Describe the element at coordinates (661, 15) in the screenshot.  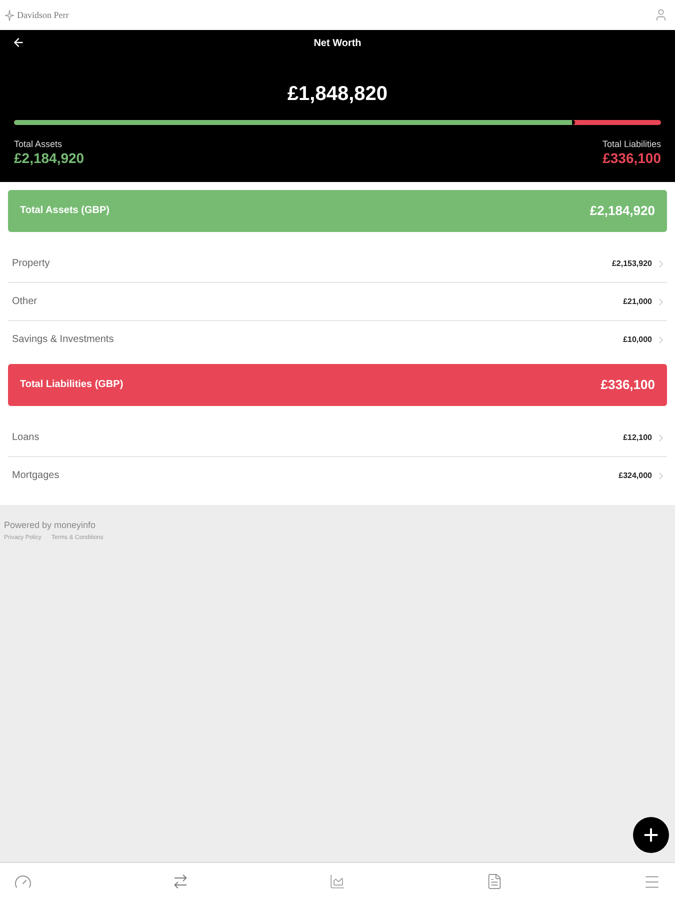
I see `user-icon` at that location.